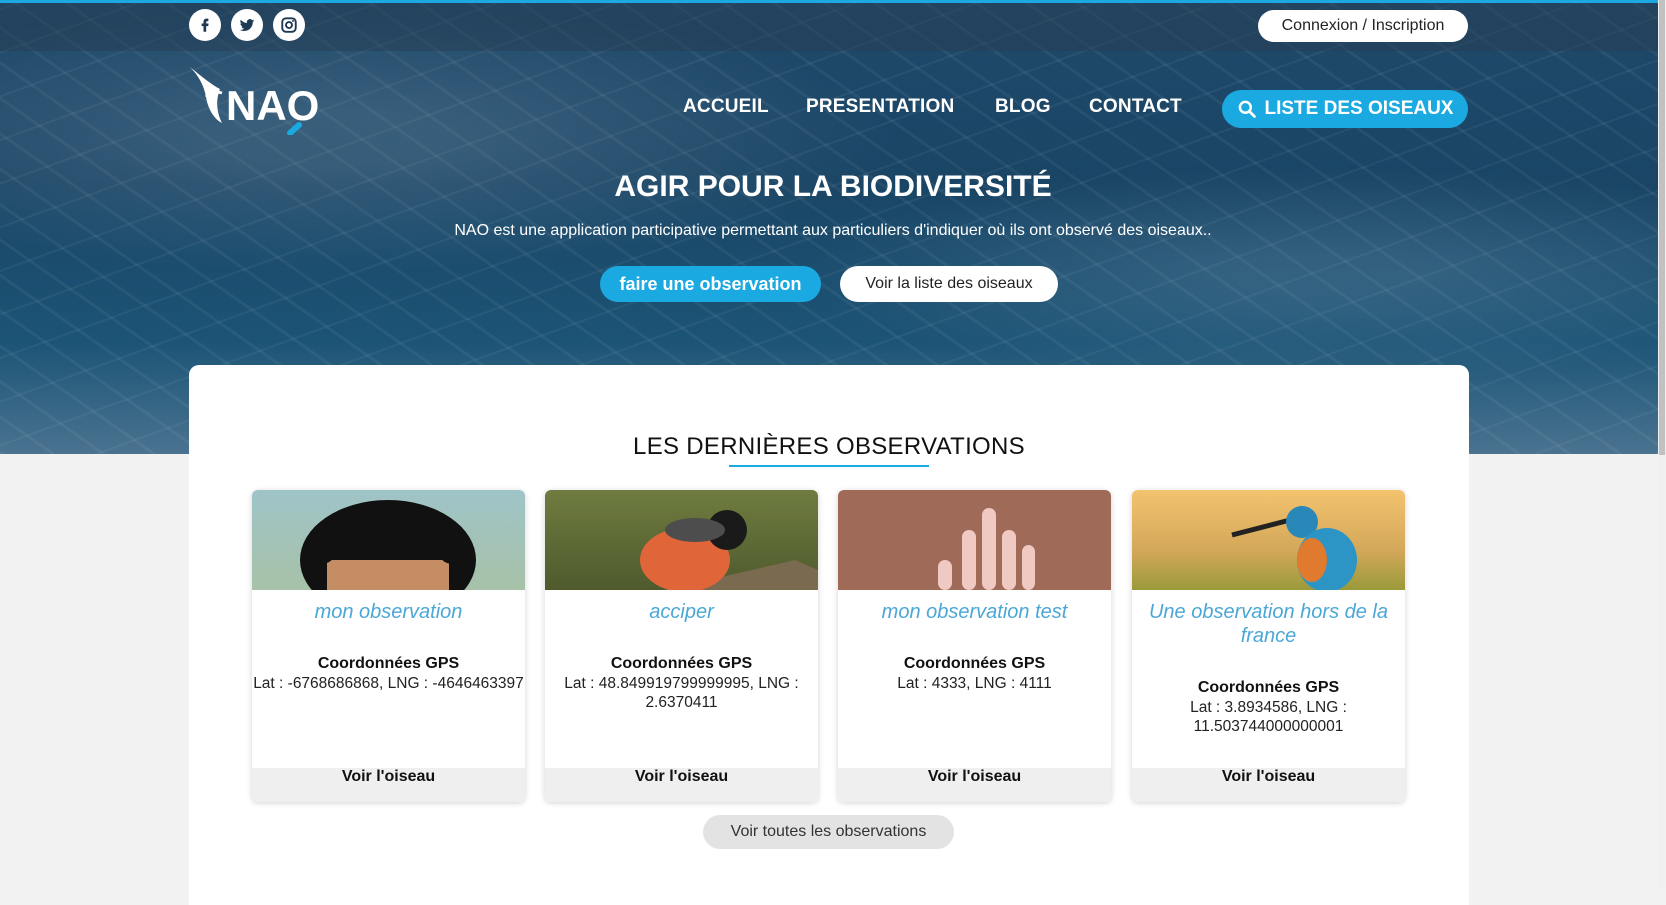 The image size is (1666, 905). What do you see at coordinates (949, 284) in the screenshot?
I see `view-bird-list-button: Voir la liste des oiseaux` at bounding box center [949, 284].